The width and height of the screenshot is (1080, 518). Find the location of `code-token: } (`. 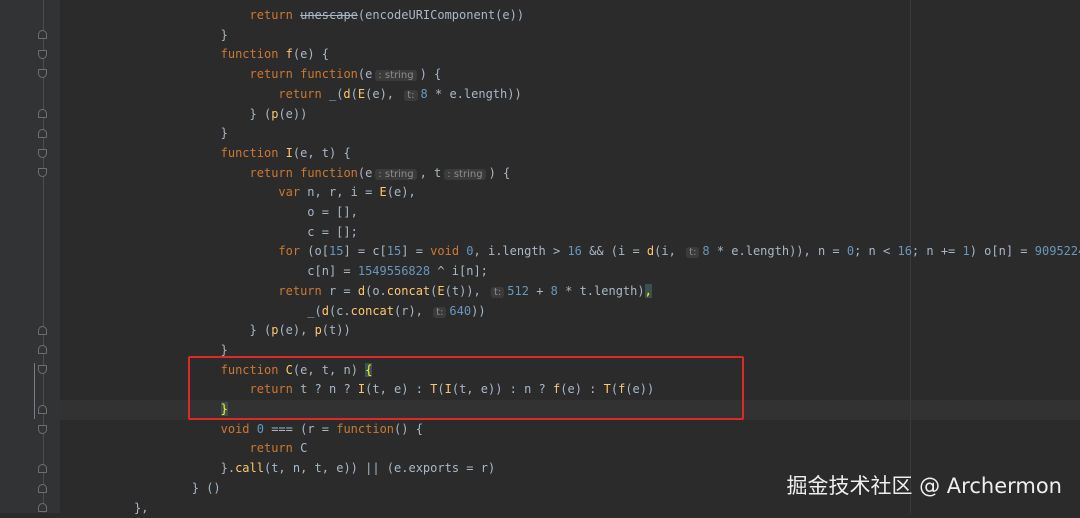

code-token: } ( is located at coordinates (260, 330).